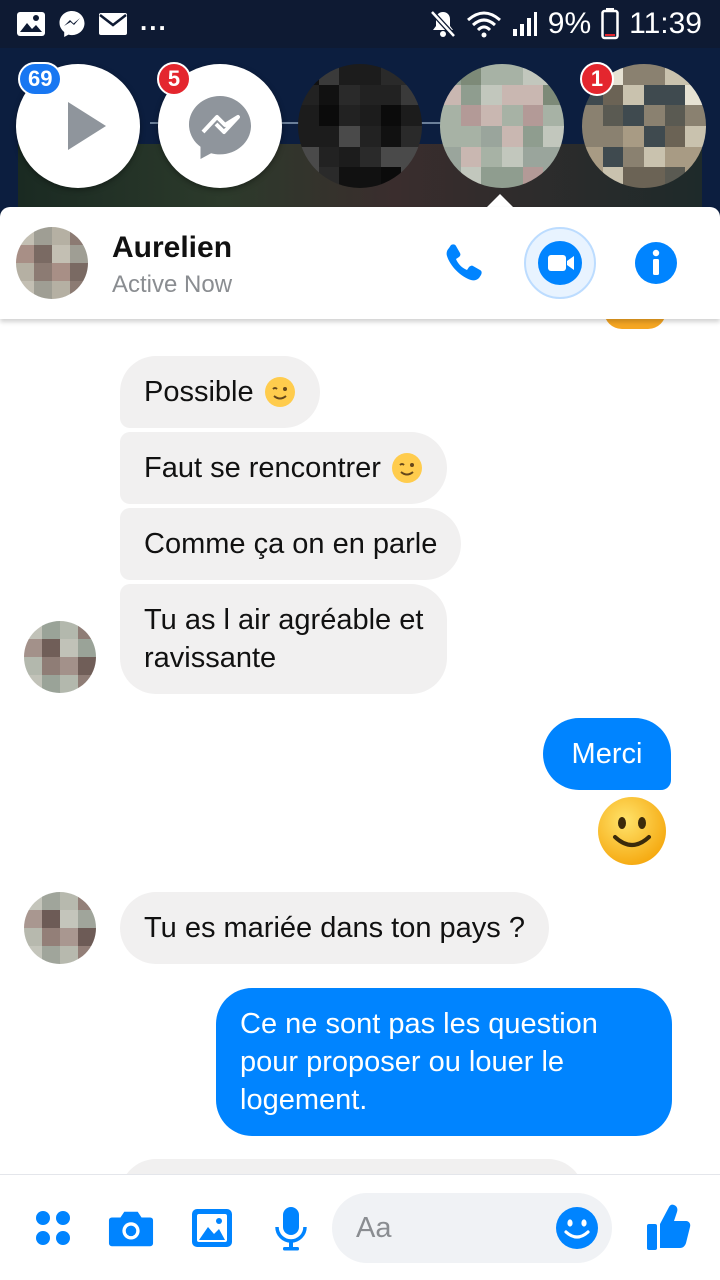 This screenshot has height=1280, width=720. Describe the element at coordinates (597, 79) in the screenshot. I see `chat-head-badge: 1` at that location.